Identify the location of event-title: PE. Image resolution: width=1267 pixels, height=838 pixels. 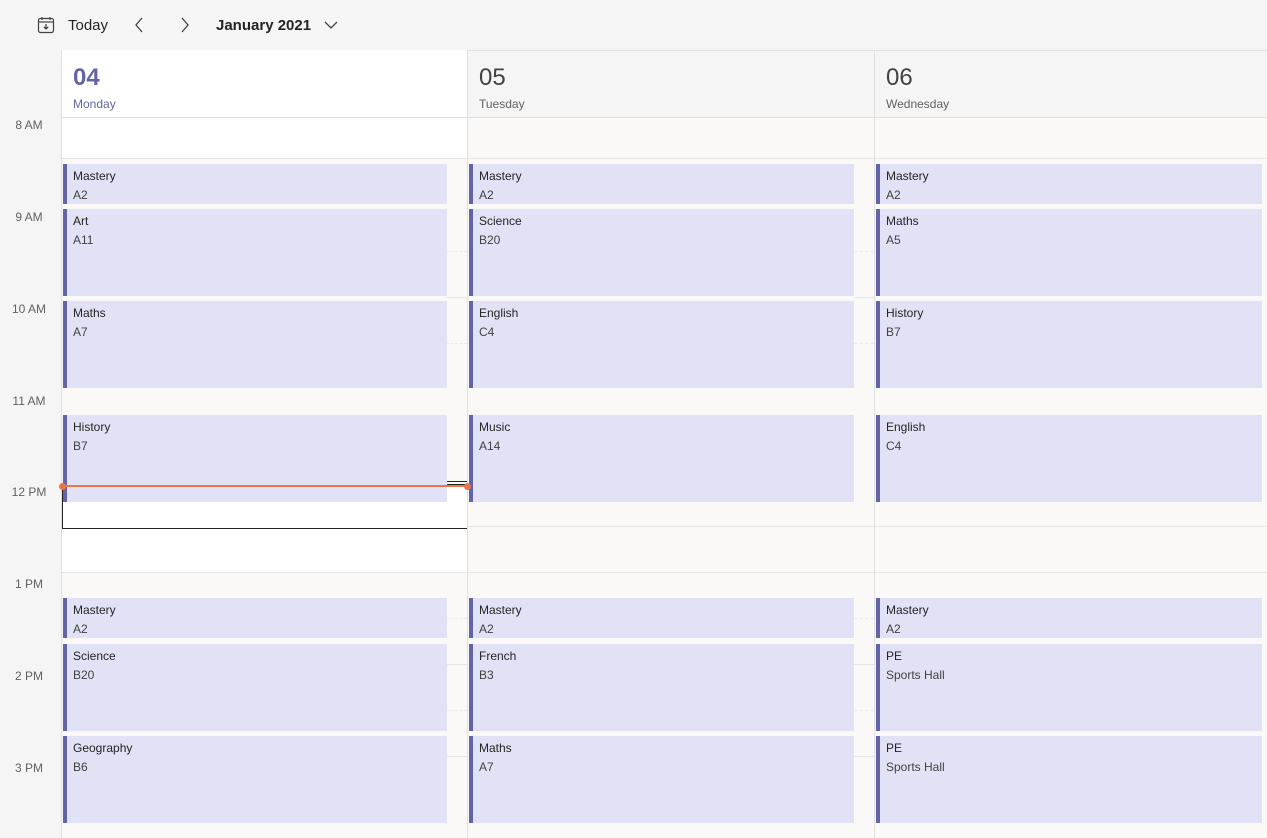
(894, 748).